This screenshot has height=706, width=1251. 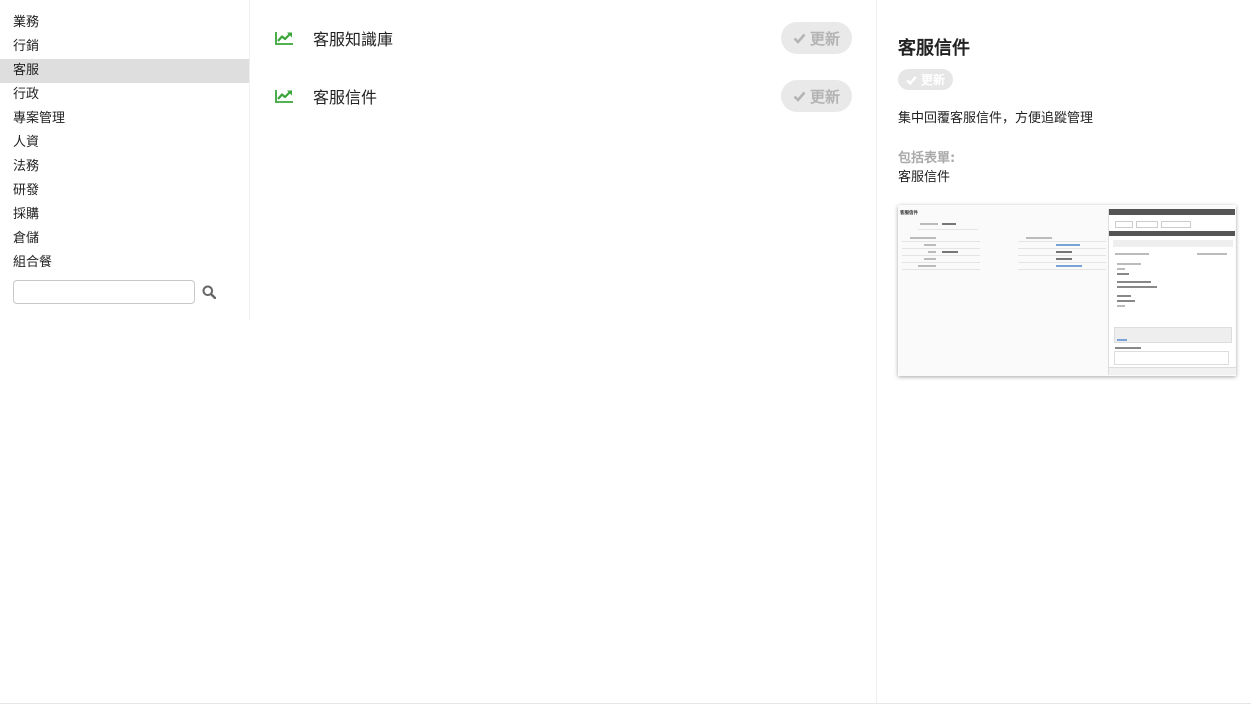 I want to click on update-badge: 更新, so click(x=926, y=79).